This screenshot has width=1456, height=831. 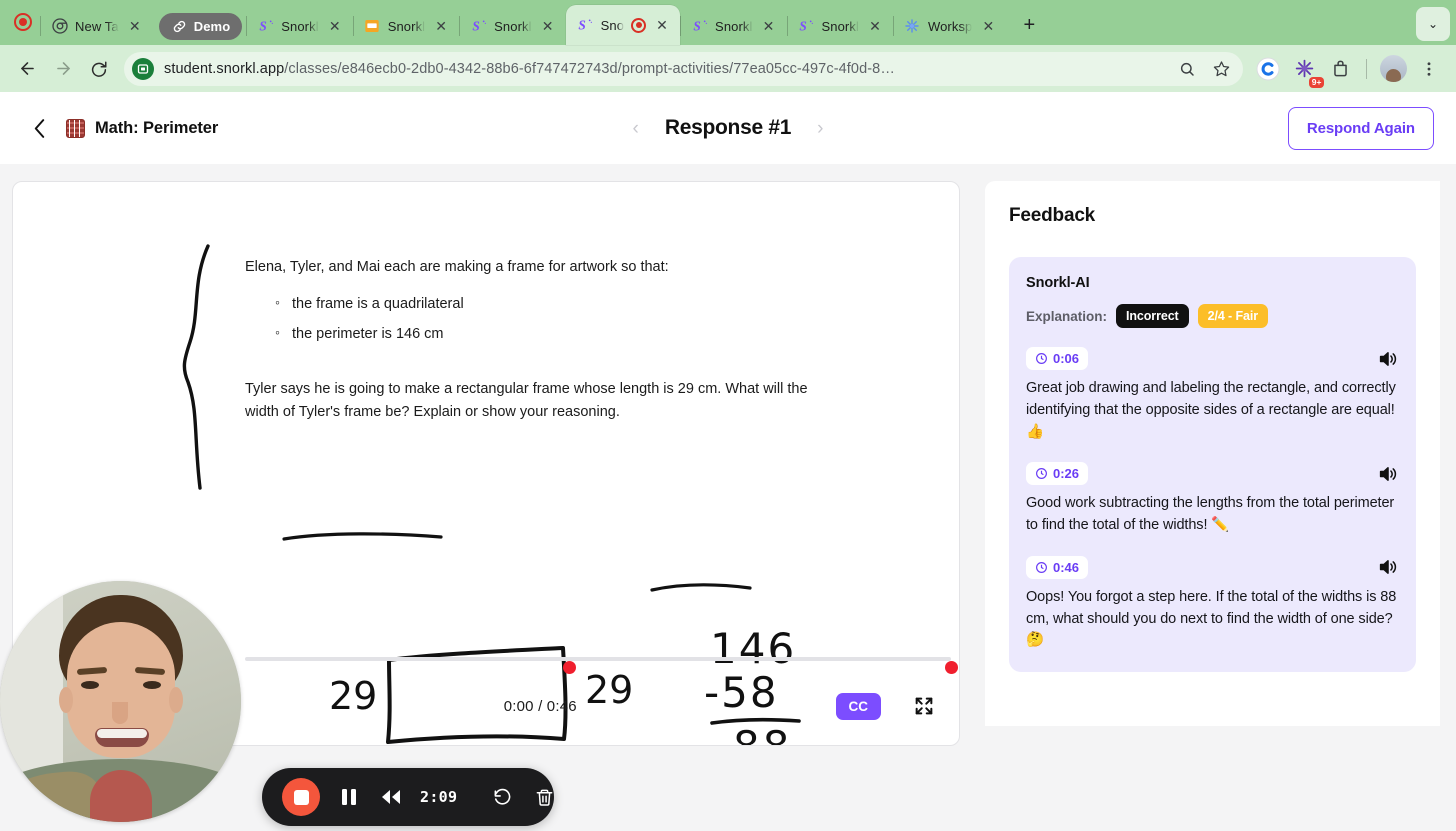 What do you see at coordinates (391, 797) in the screenshot?
I see `rewind-icon` at bounding box center [391, 797].